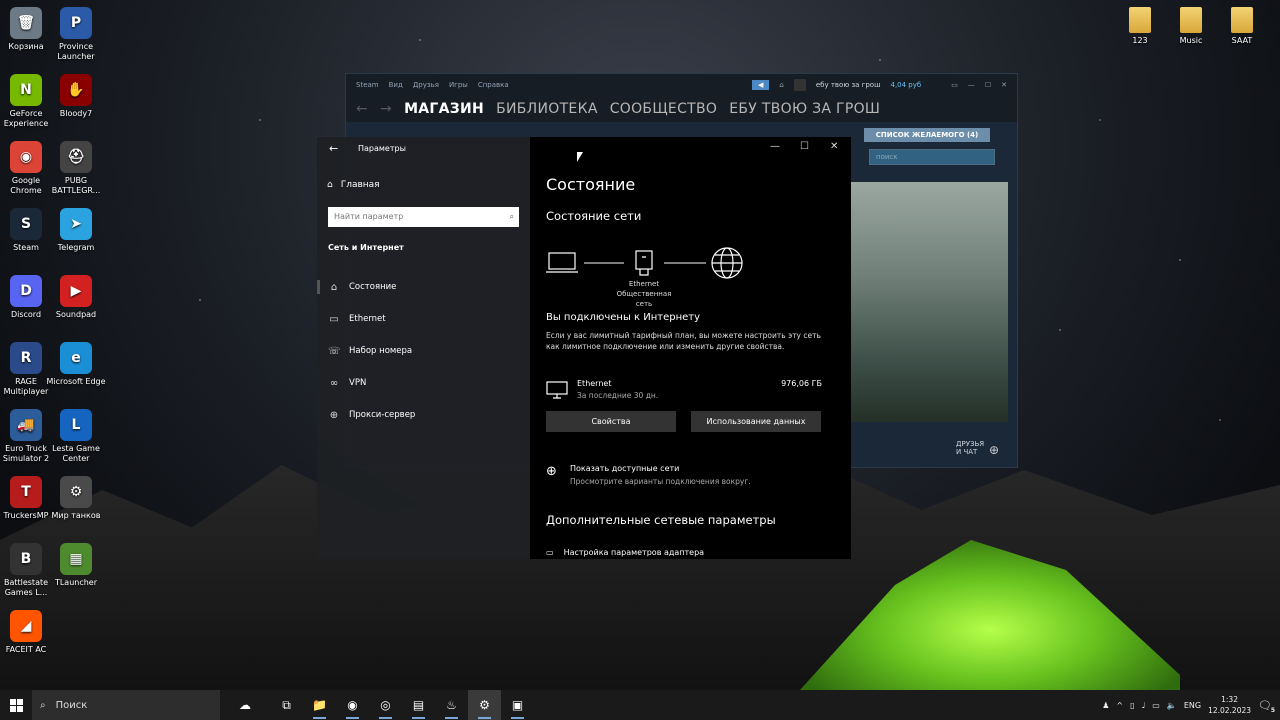  I want to click on desktop-shortcut: ⚙ Мир танков, so click(76, 498).